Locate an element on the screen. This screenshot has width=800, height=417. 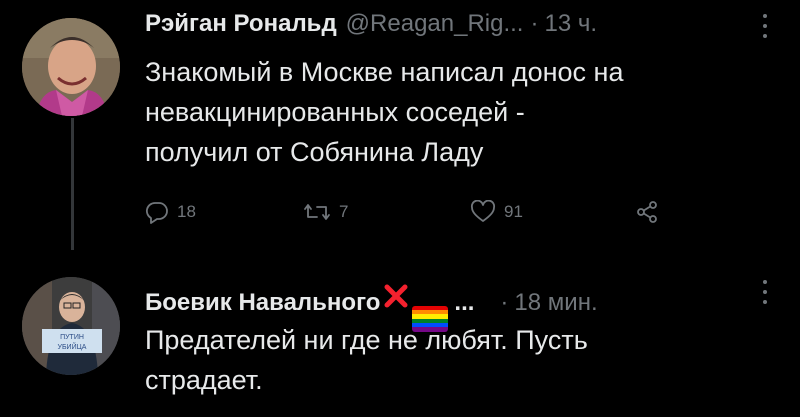
avatar-photo is located at coordinates (71, 67).